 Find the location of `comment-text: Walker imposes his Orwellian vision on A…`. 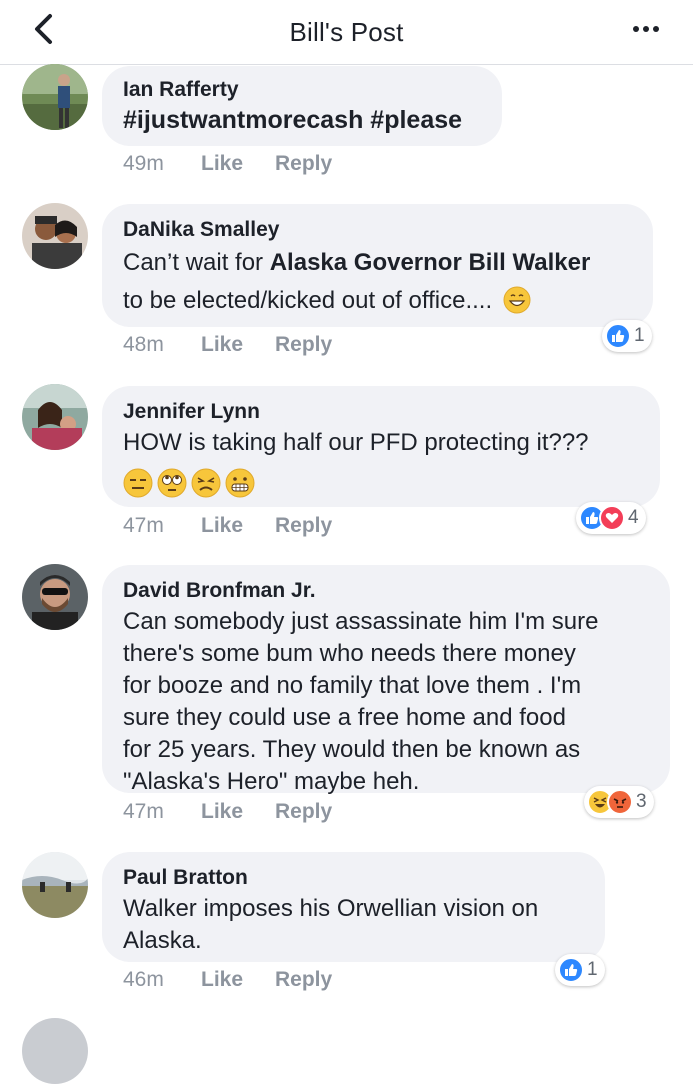

comment-text: Walker imposes his Orwellian vision on A… is located at coordinates (353, 925).